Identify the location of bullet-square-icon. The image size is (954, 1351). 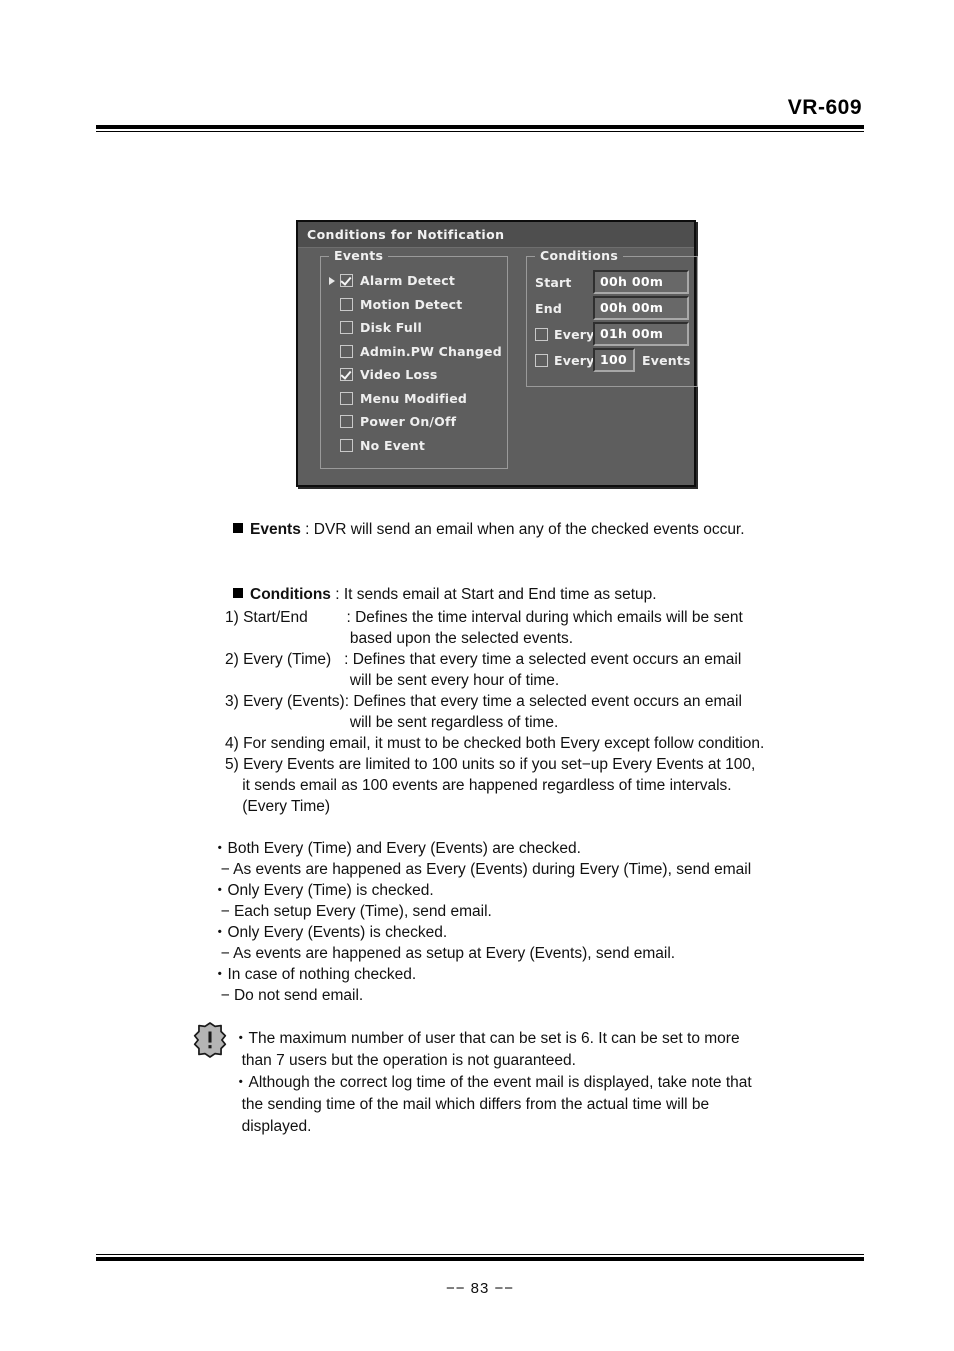
(238, 528).